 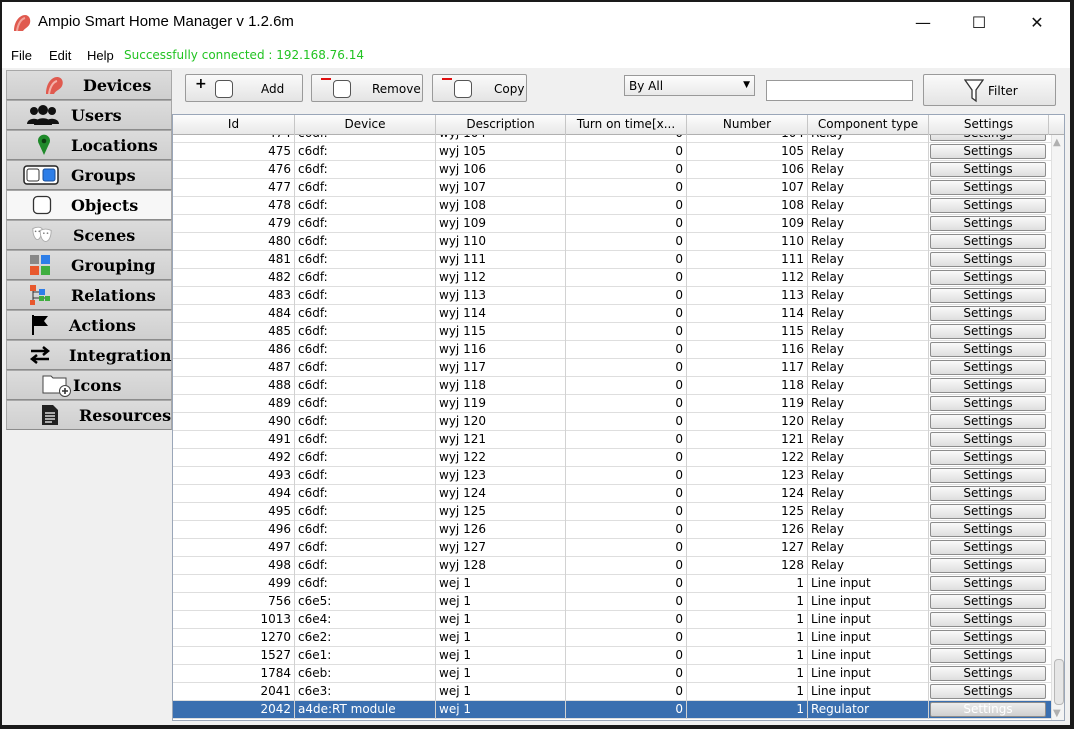 What do you see at coordinates (612, 368) in the screenshot?
I see `table-row: 487 c6df: wyj 117 0 117 Relay Settings` at bounding box center [612, 368].